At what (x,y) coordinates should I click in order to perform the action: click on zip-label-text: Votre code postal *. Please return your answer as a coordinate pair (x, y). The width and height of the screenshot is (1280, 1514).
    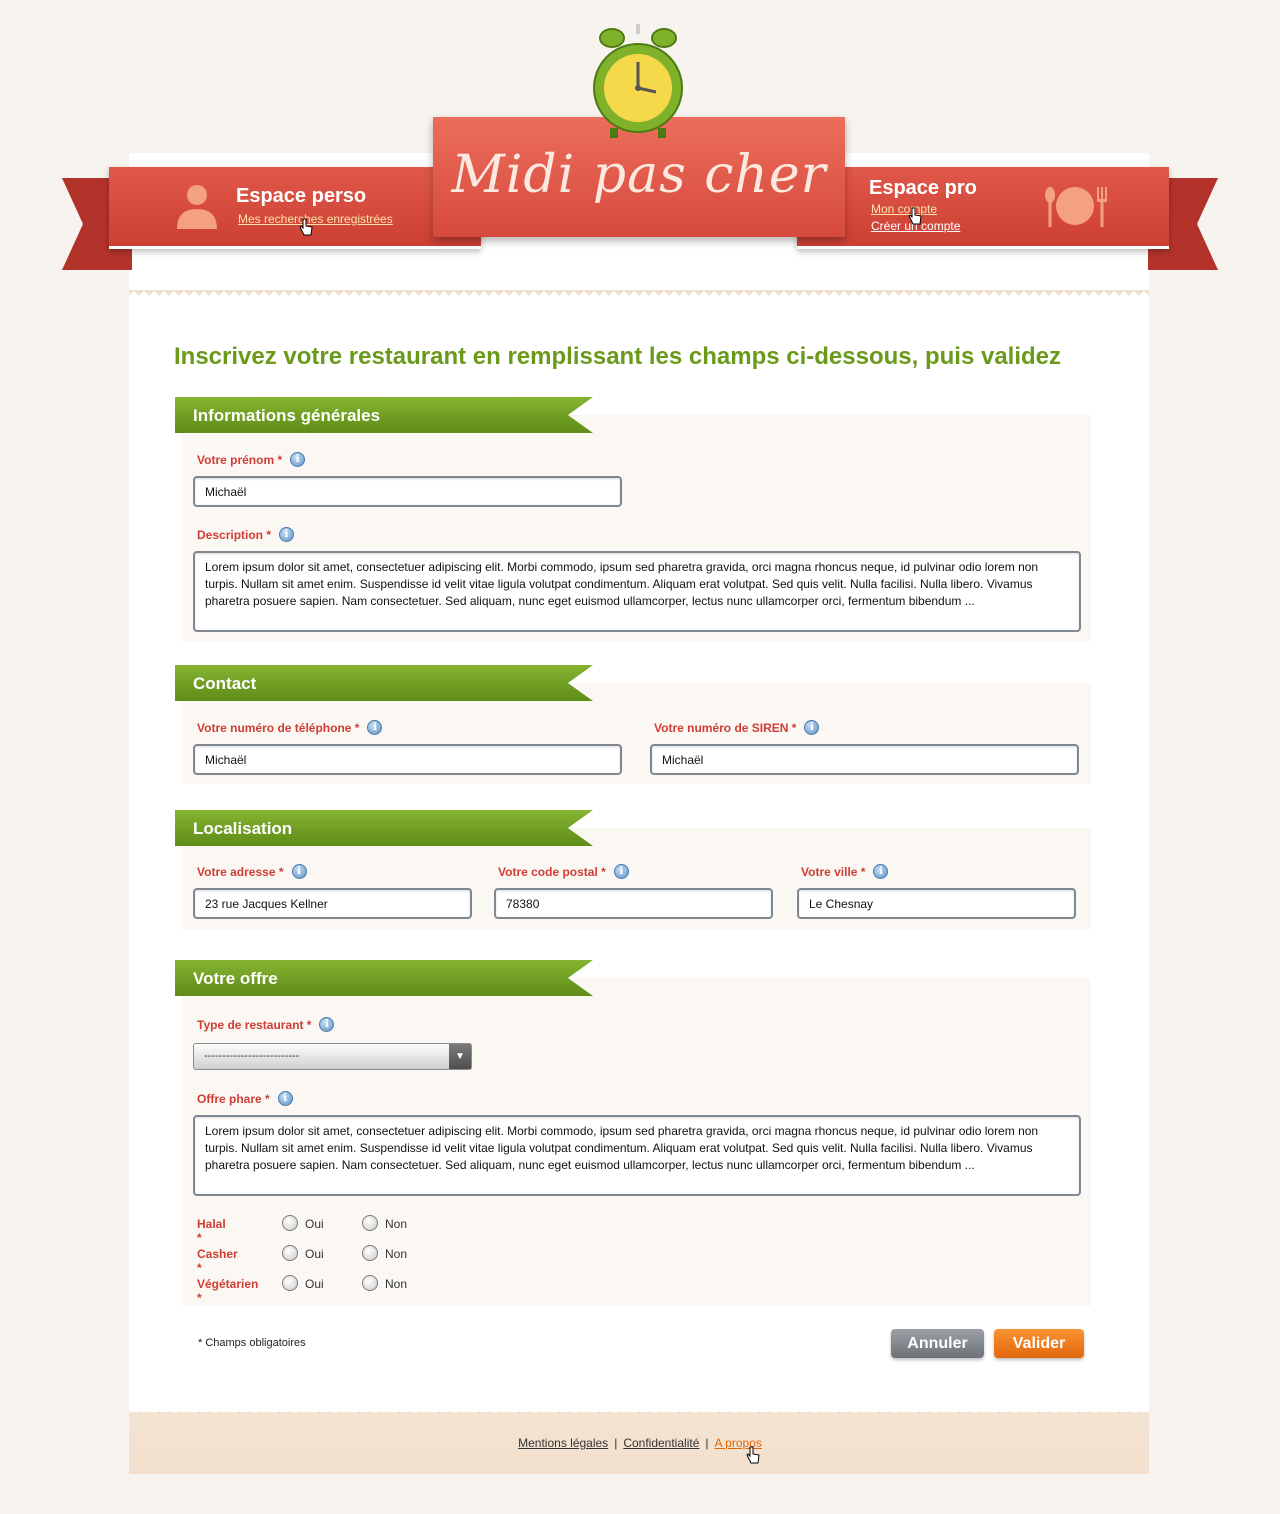
    Looking at the image, I should click on (552, 871).